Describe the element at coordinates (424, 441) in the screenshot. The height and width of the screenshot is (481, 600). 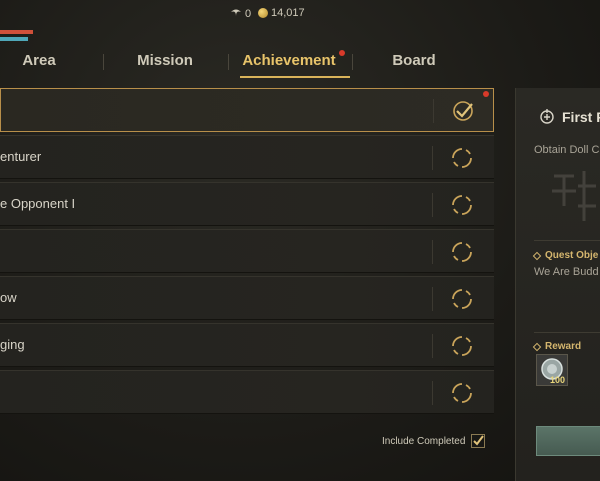
I see `include-completed-label: Include Completed` at that location.